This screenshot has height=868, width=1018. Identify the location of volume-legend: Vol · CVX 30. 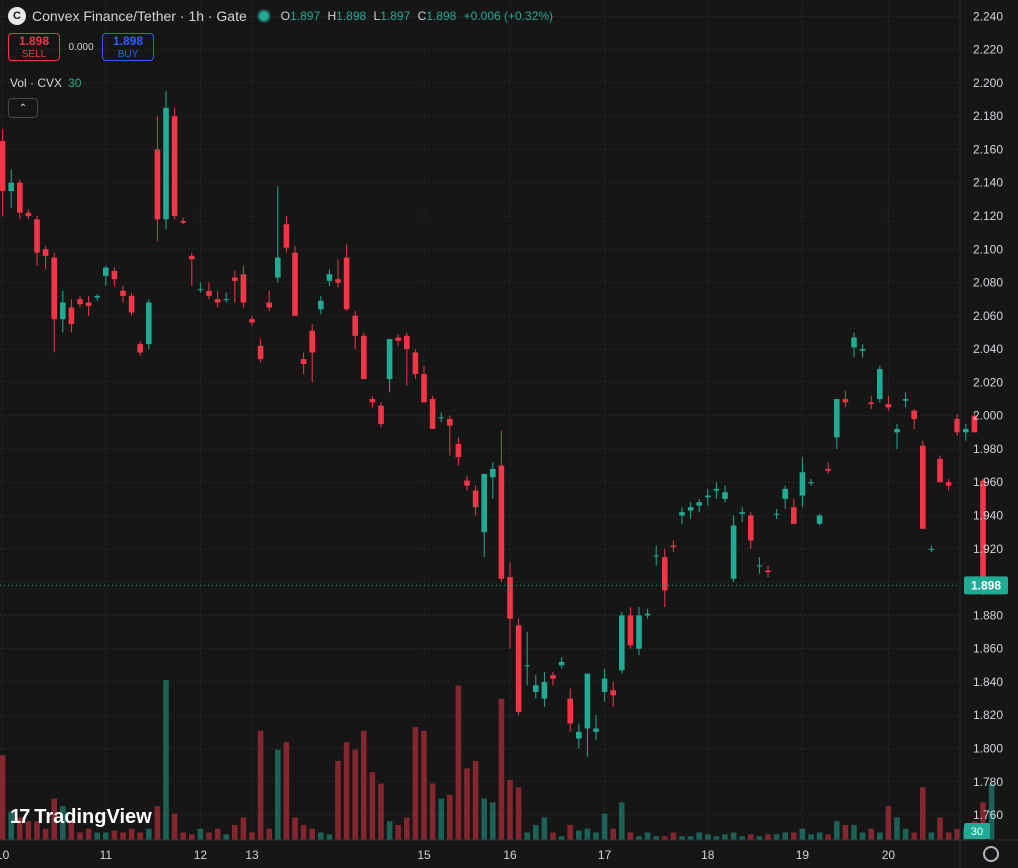
(45, 83).